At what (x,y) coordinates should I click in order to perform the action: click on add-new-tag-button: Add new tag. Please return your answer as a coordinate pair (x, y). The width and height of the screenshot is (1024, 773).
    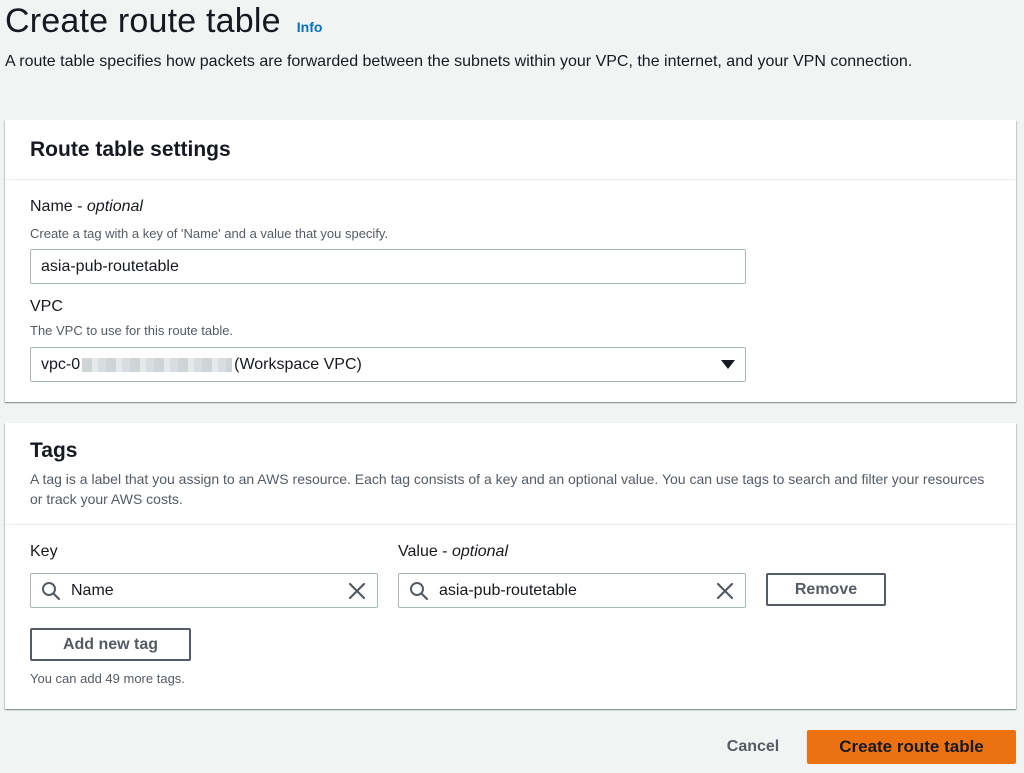
    Looking at the image, I should click on (110, 644).